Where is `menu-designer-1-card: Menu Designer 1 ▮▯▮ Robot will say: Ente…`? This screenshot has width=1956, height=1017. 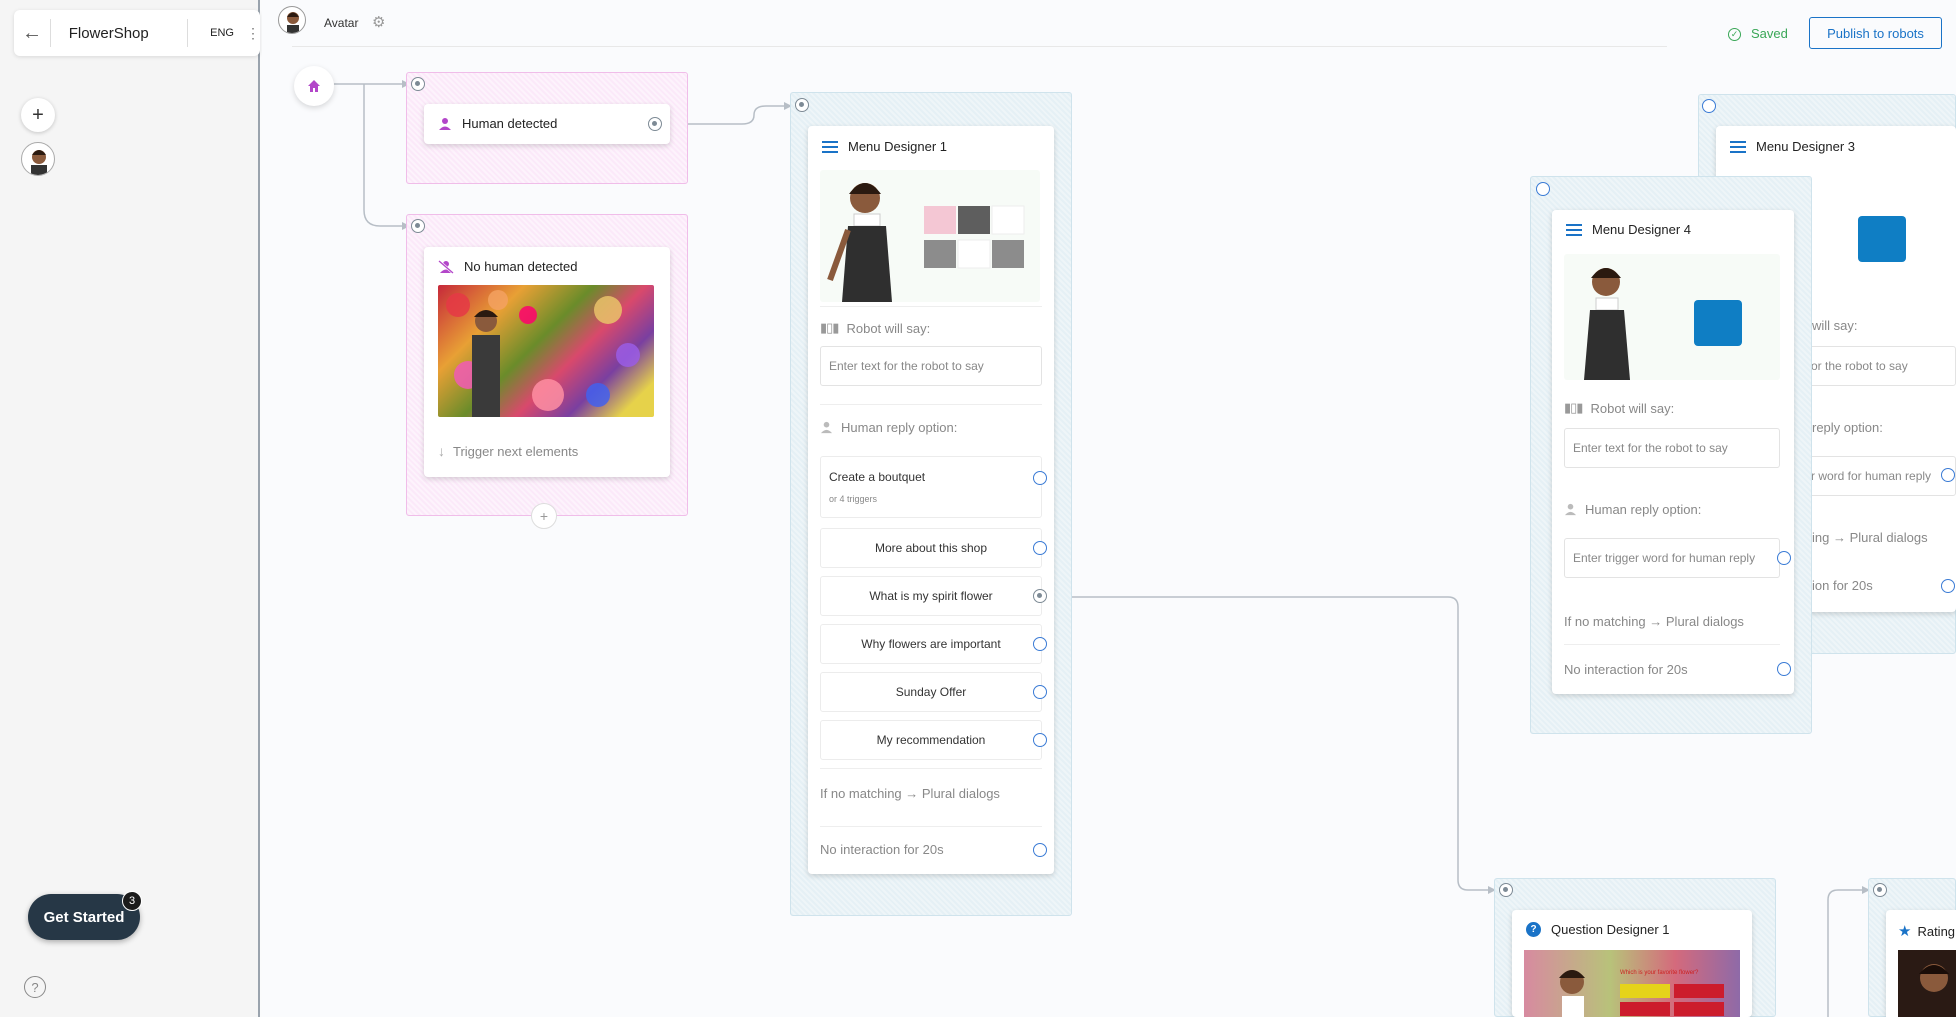
menu-designer-1-card: Menu Designer 1 ▮▯▮ Robot will say: Ente… is located at coordinates (931, 500).